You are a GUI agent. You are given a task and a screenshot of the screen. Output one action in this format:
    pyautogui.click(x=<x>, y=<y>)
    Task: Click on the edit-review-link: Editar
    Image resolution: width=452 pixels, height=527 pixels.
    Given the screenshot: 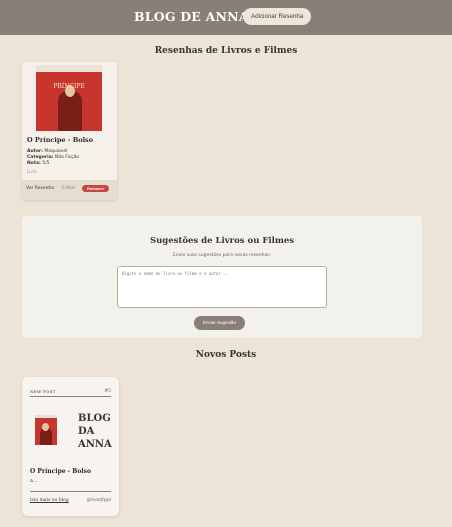 What is the action you would take?
    pyautogui.click(x=68, y=188)
    